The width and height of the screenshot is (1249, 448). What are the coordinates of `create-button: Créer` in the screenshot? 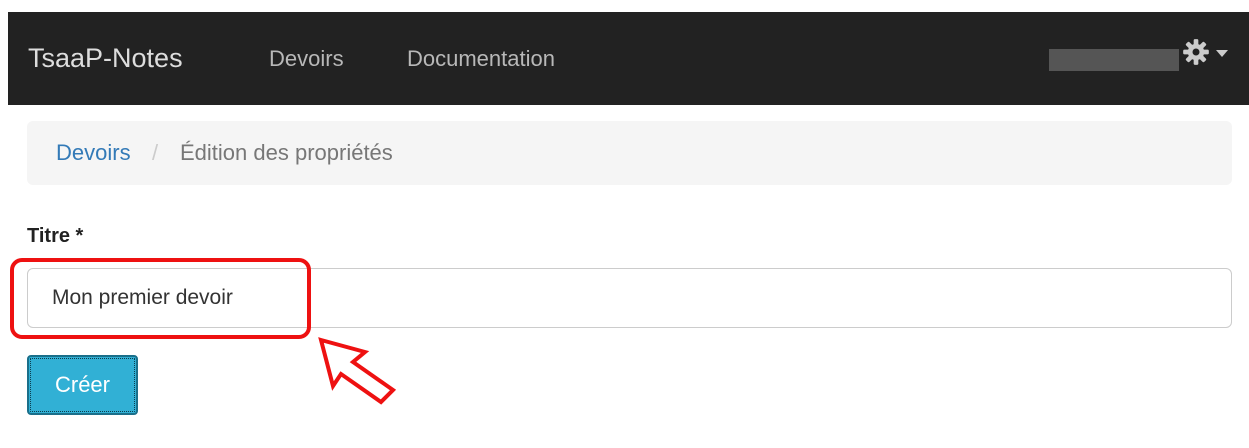 It's located at (82, 385).